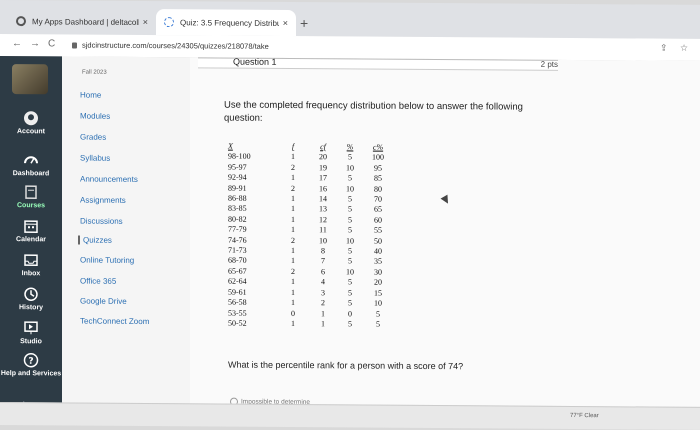 The height and width of the screenshot is (430, 700). I want to click on course-nav-techconnect-zoom: TechConnect Zoom, so click(114, 321).